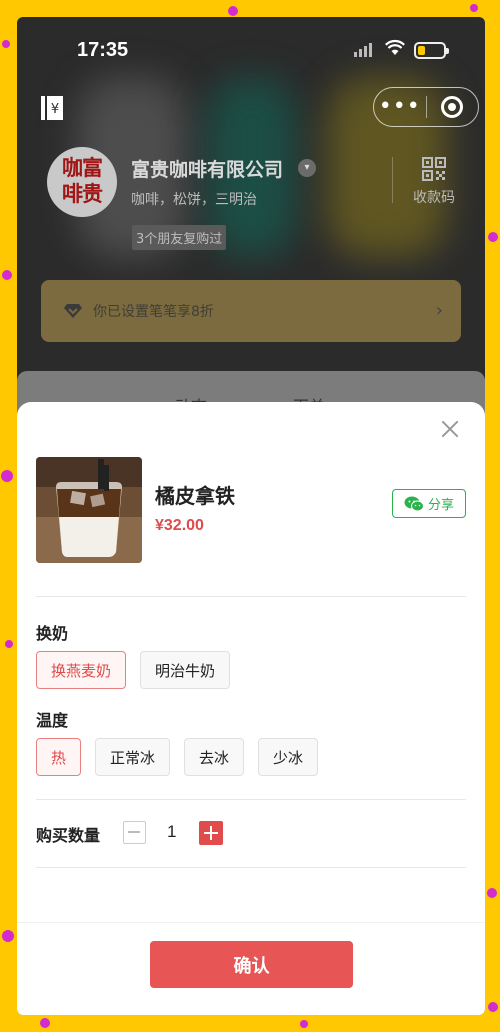 This screenshot has height=1032, width=500. Describe the element at coordinates (172, 831) in the screenshot. I see `quantity-value: 1` at that location.